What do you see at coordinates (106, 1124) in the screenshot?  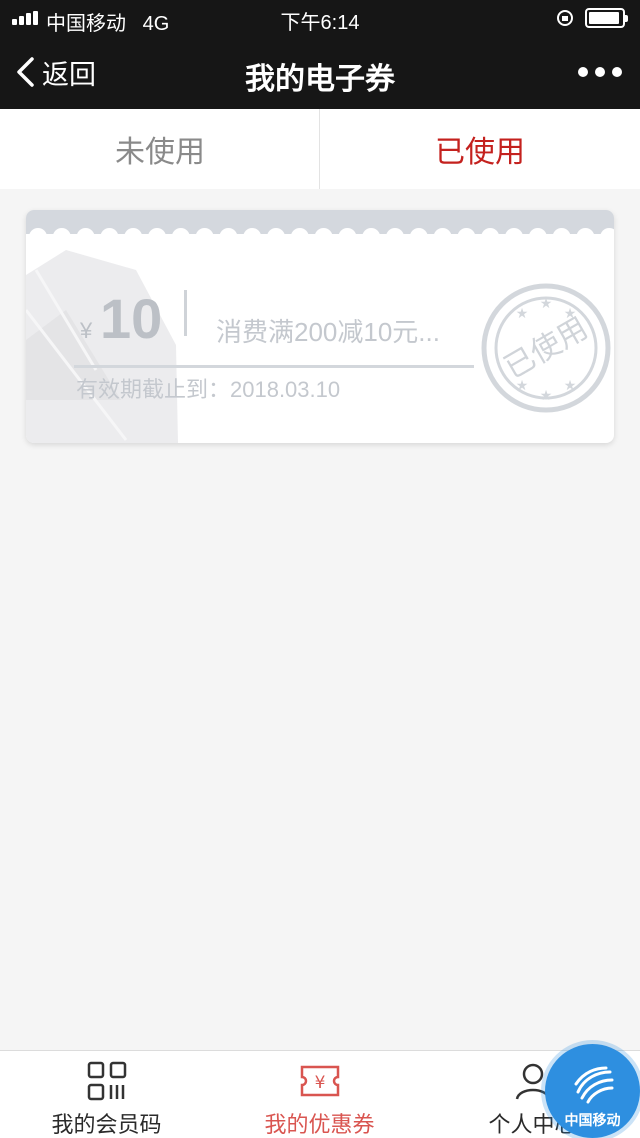 I see `tab-label: 我的会员码` at bounding box center [106, 1124].